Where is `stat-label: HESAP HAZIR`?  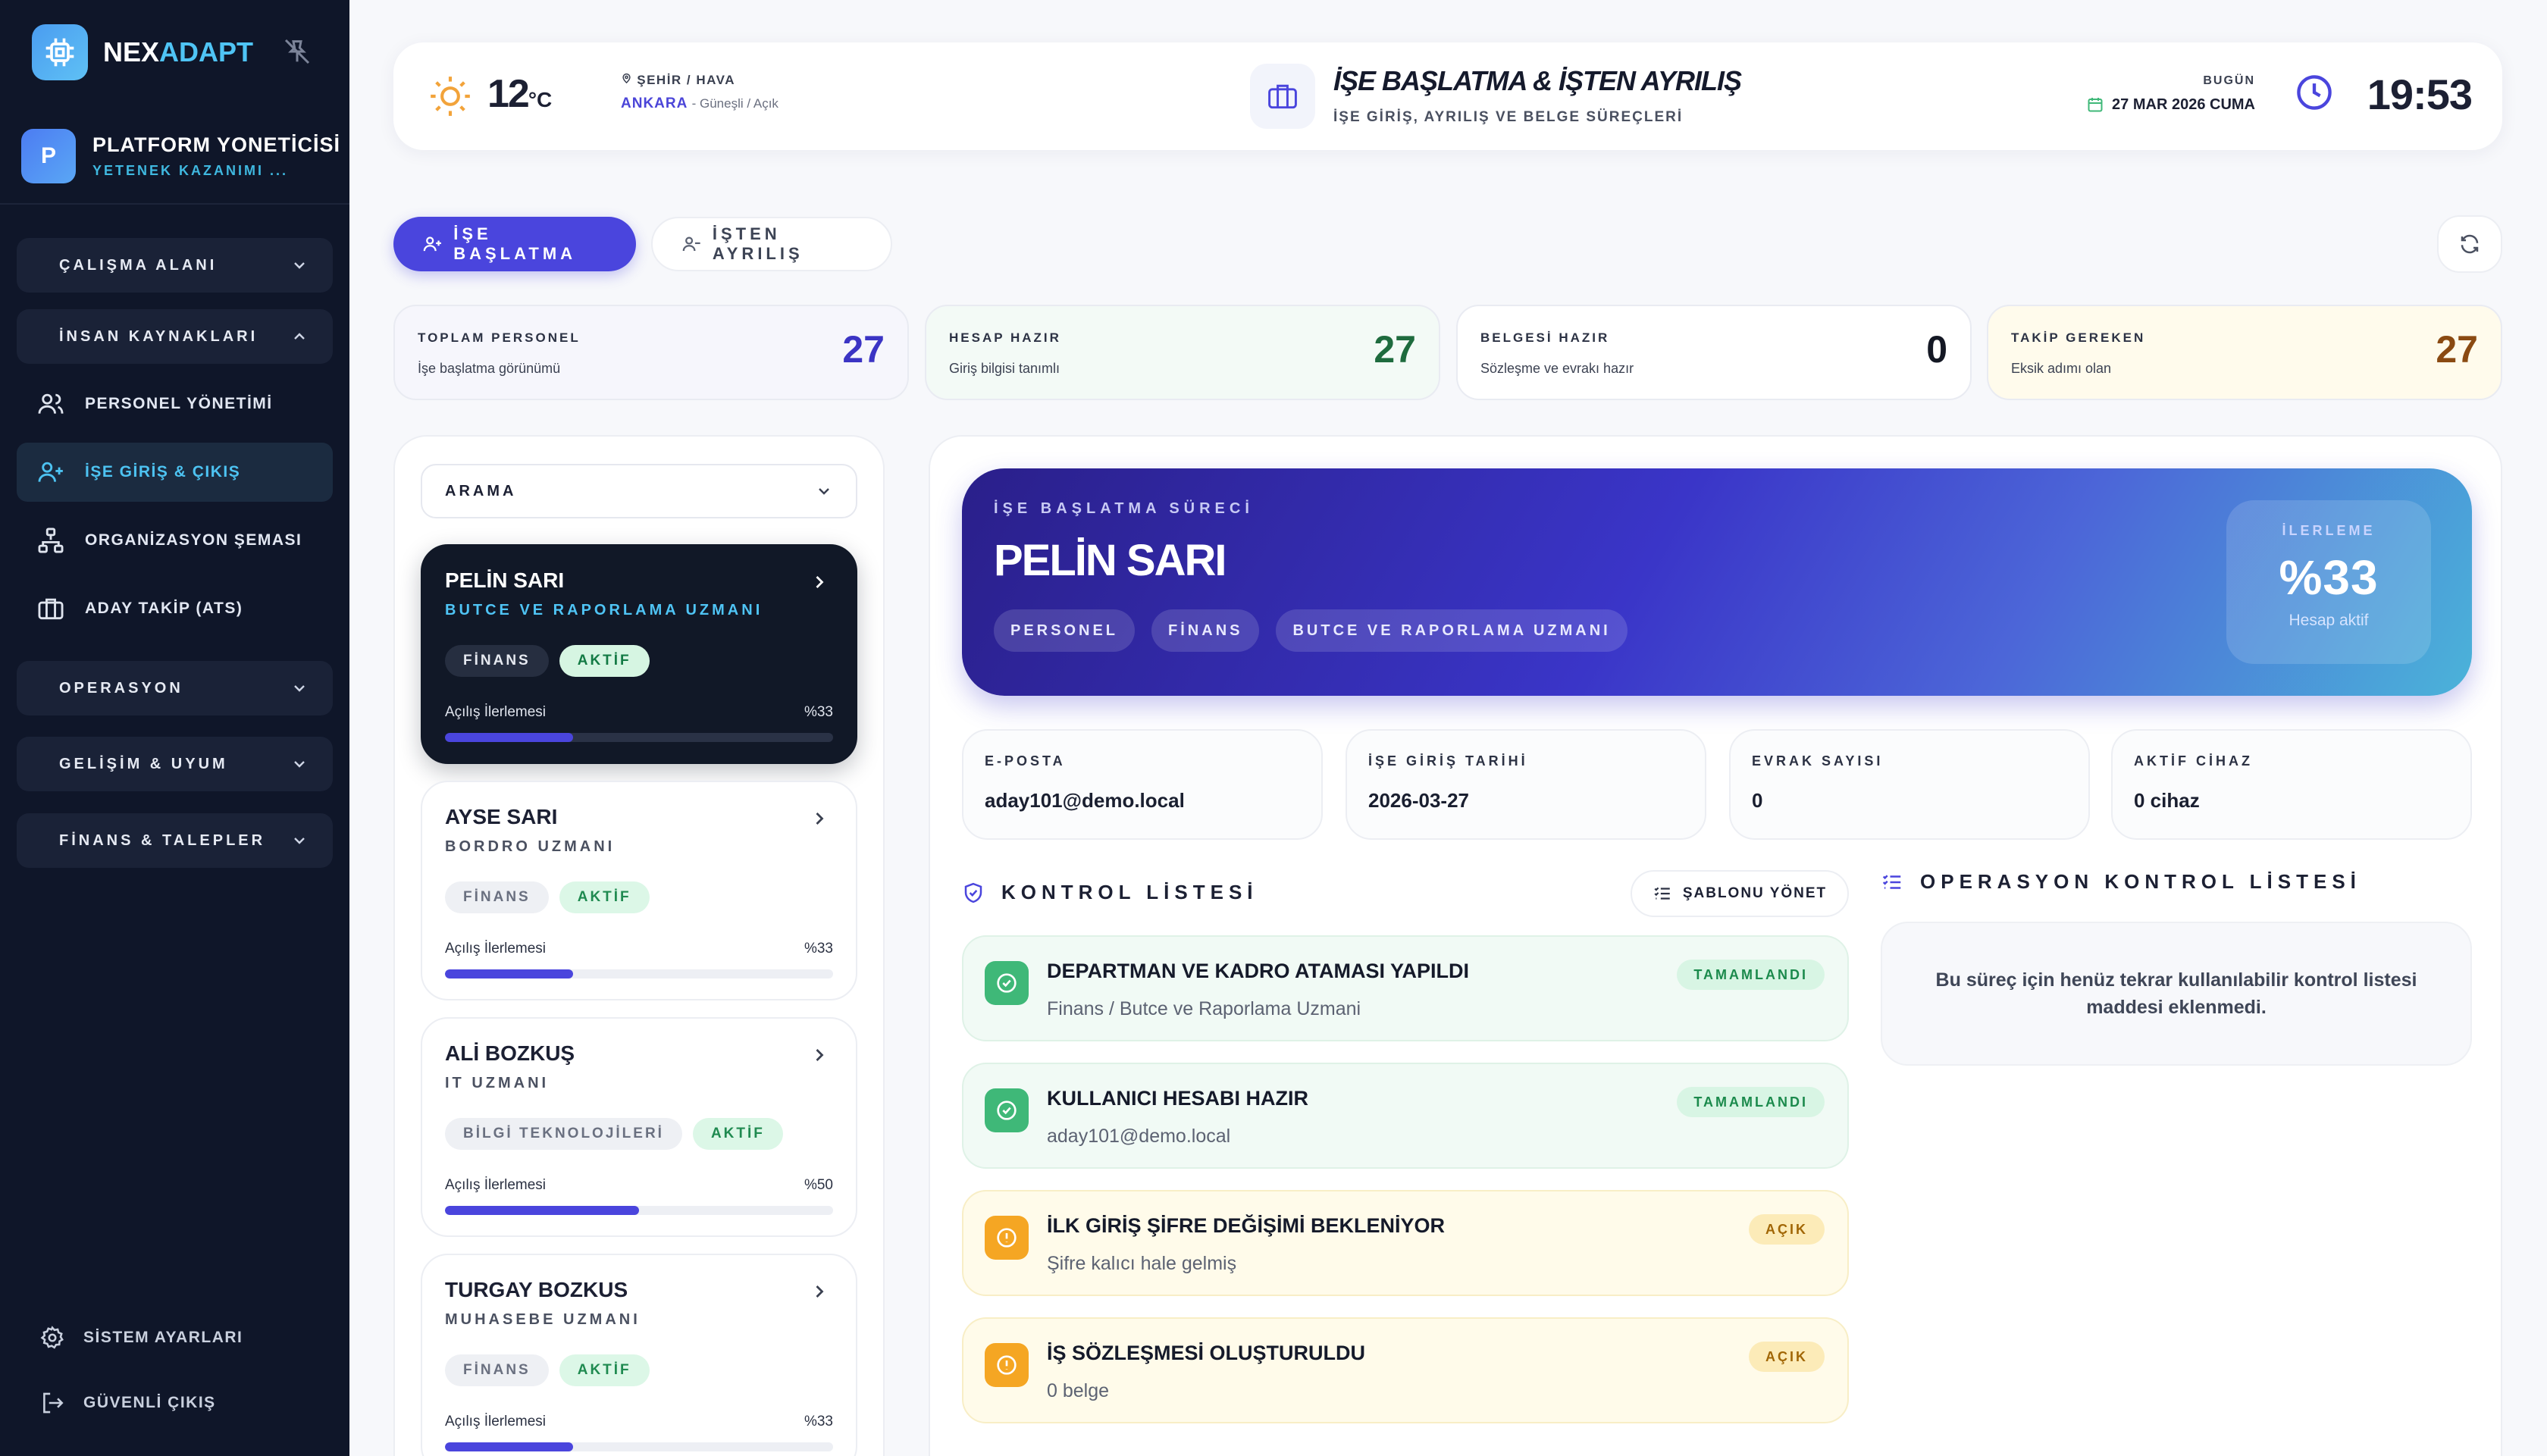
stat-label: HESAP HAZIR is located at coordinates (1005, 337).